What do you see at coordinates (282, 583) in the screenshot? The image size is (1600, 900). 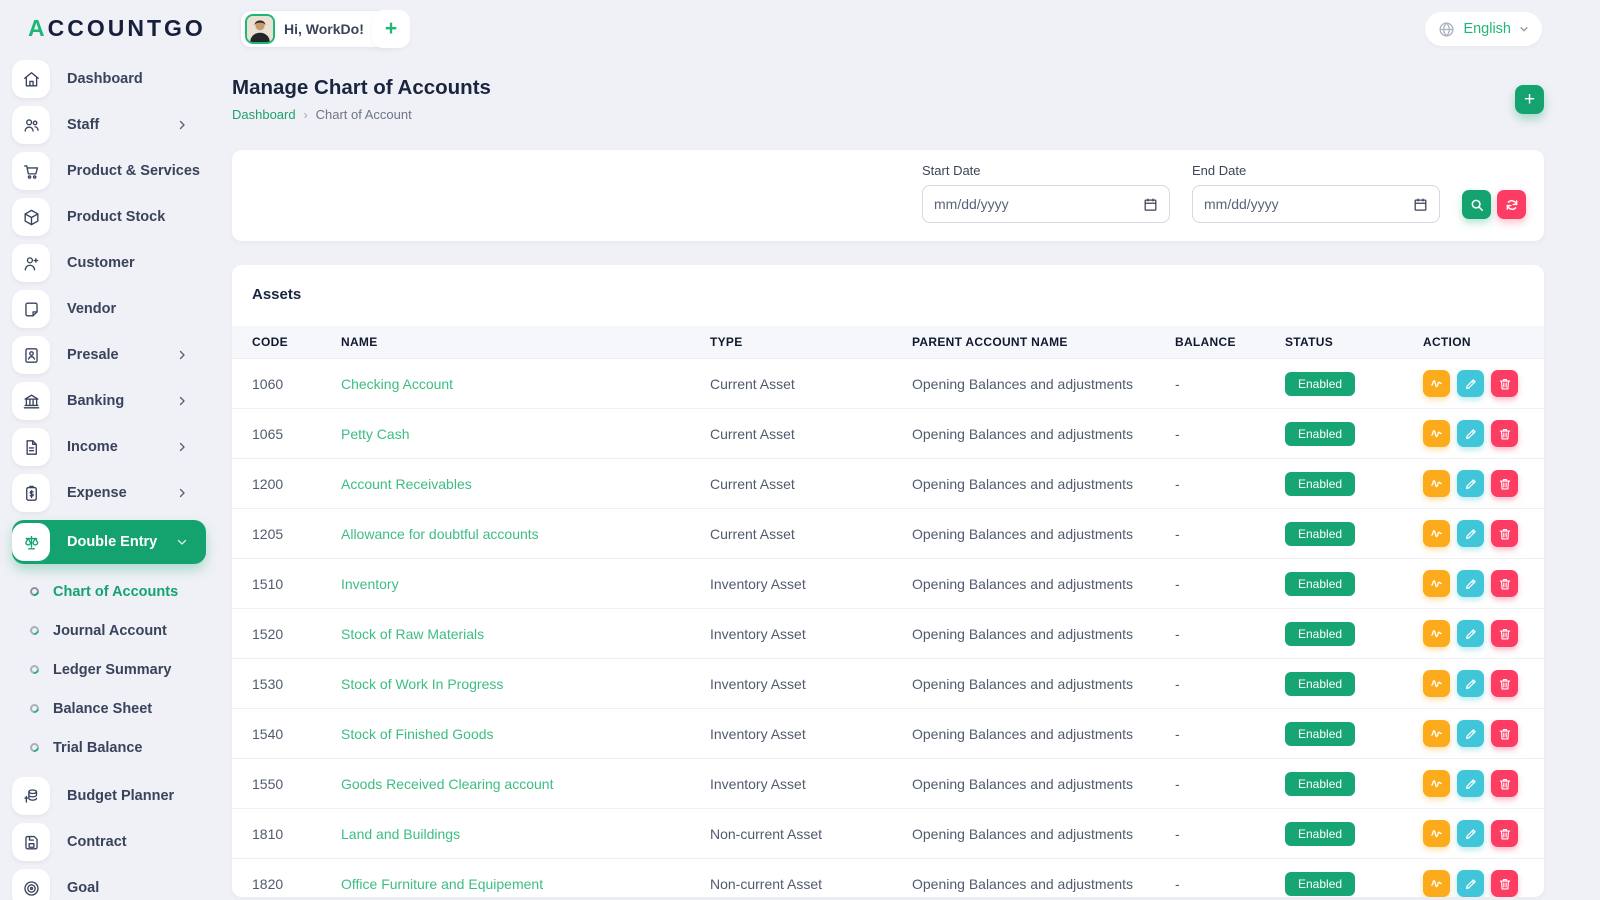 I see `account-code: 1510` at bounding box center [282, 583].